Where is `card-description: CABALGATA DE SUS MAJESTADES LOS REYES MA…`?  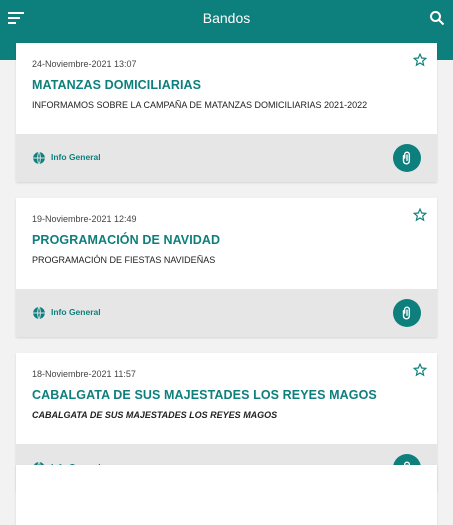 card-description: CABALGATA DE SUS MAJESTADES LOS REYES MA… is located at coordinates (155, 415).